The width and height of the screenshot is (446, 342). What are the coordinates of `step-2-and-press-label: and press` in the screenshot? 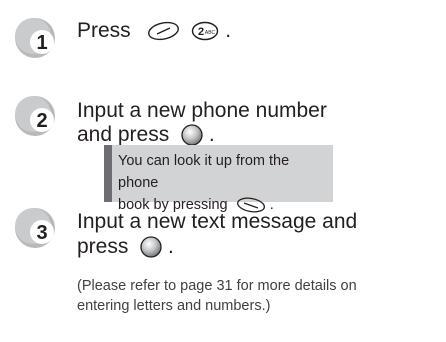 It's located at (123, 134).